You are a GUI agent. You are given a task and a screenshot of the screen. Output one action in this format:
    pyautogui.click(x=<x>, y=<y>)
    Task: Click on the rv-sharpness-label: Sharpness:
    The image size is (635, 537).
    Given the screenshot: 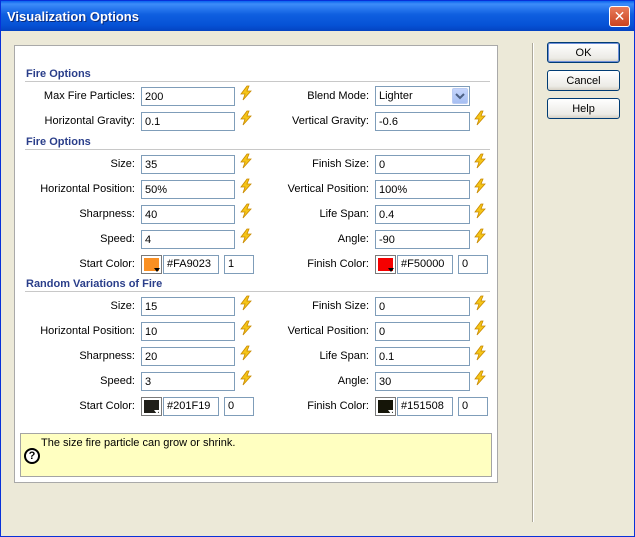 What is the action you would take?
    pyautogui.click(x=107, y=356)
    